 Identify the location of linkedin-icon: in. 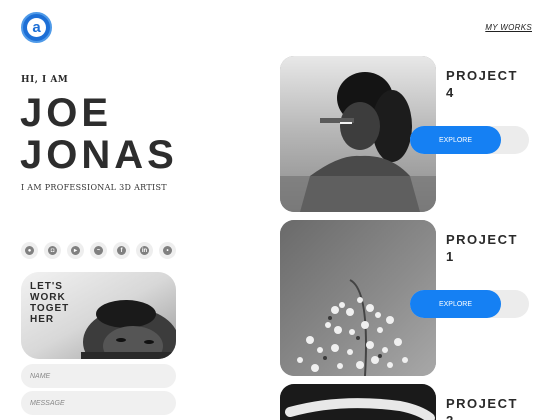
(144, 250).